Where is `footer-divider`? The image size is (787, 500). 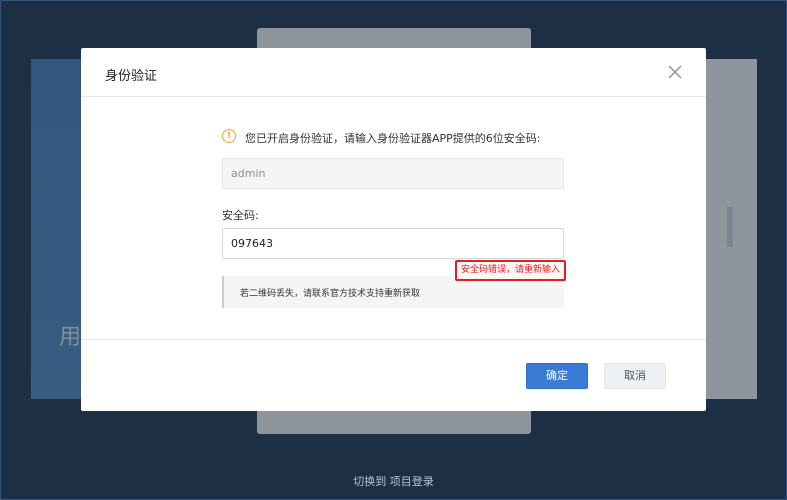 footer-divider is located at coordinates (393, 339).